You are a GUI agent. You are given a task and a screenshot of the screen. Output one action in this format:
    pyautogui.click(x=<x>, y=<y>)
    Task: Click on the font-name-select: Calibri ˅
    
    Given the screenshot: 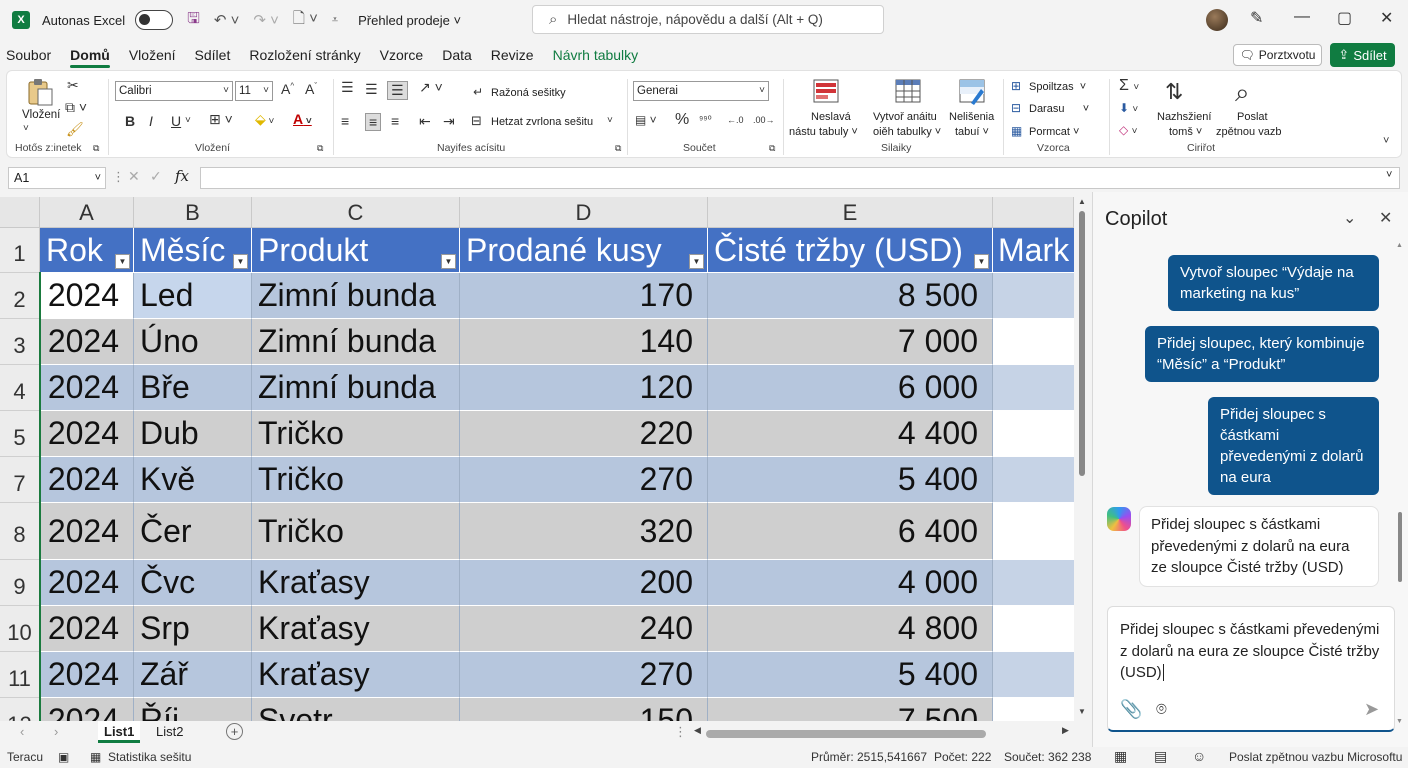 What is the action you would take?
    pyautogui.click(x=174, y=91)
    